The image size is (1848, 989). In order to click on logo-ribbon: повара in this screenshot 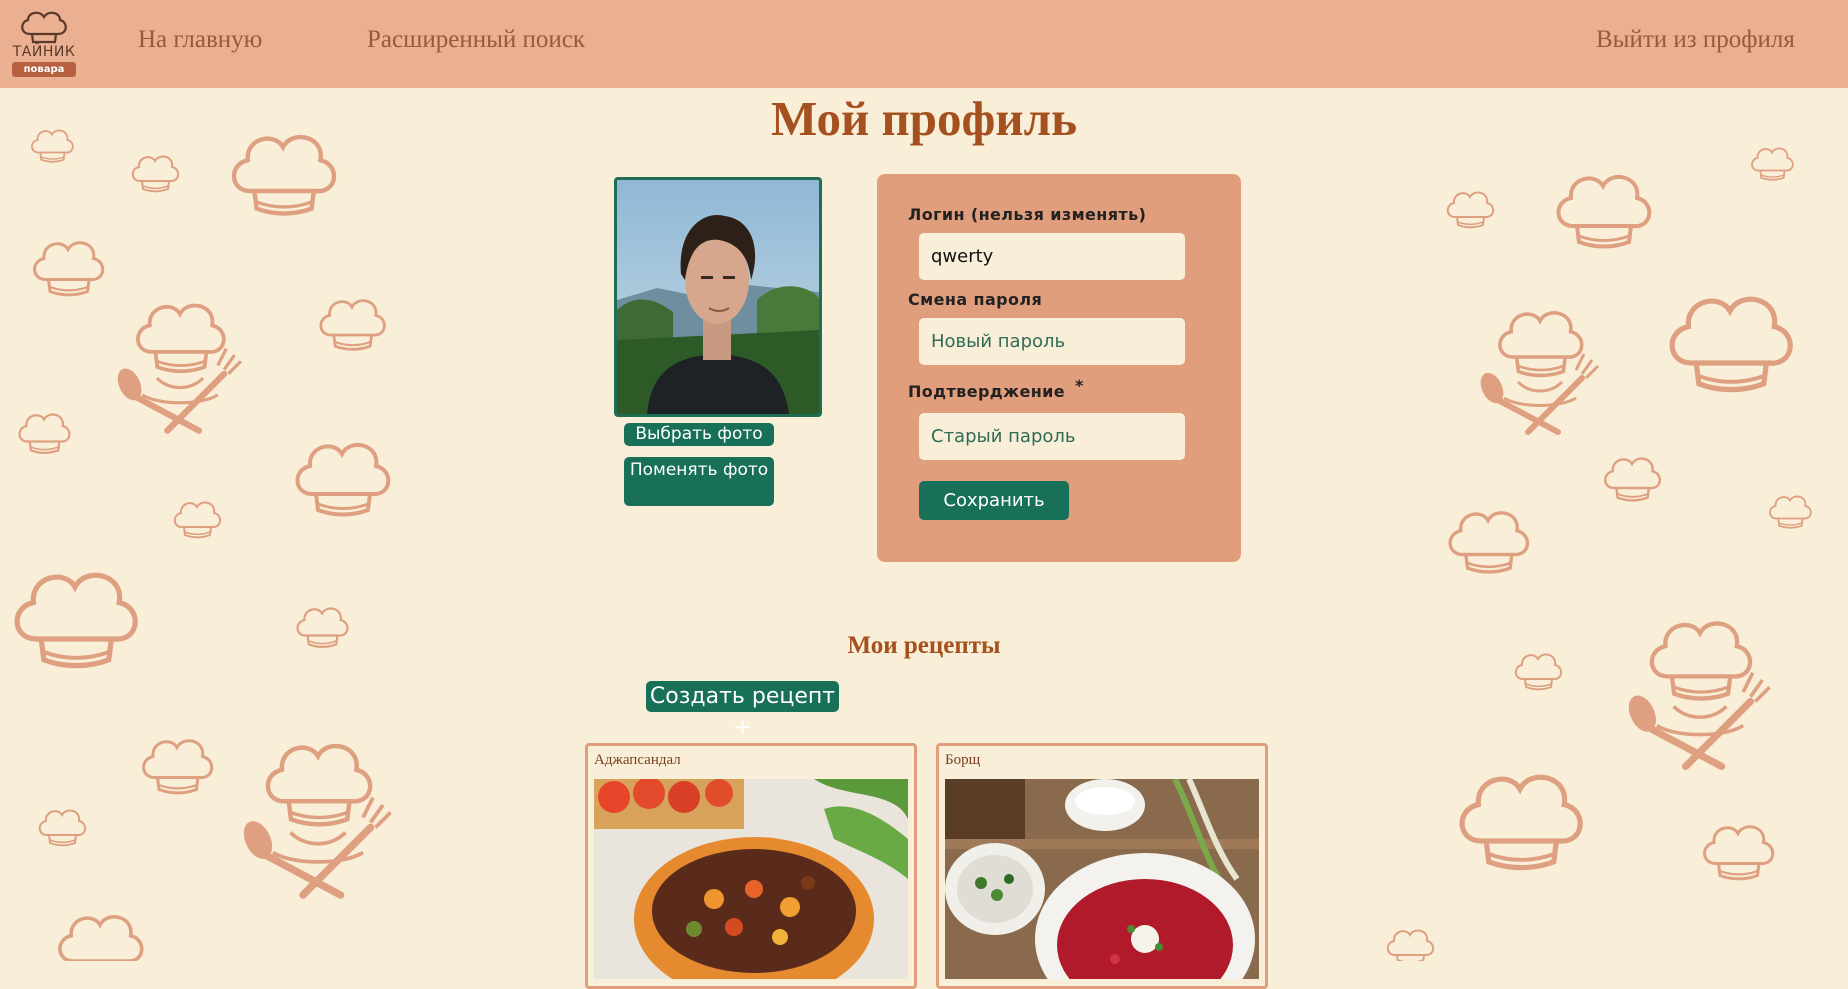, I will do `click(44, 69)`.